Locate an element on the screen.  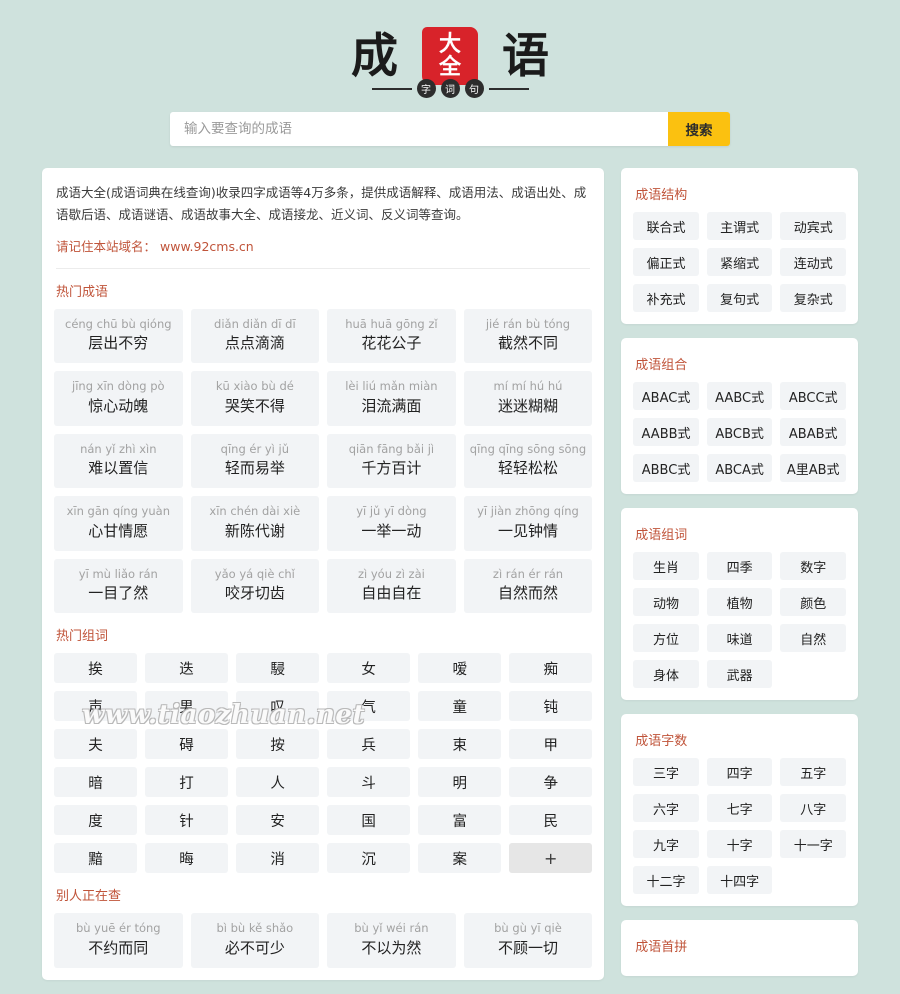
charcount-tag: 六字 is located at coordinates (666, 808).